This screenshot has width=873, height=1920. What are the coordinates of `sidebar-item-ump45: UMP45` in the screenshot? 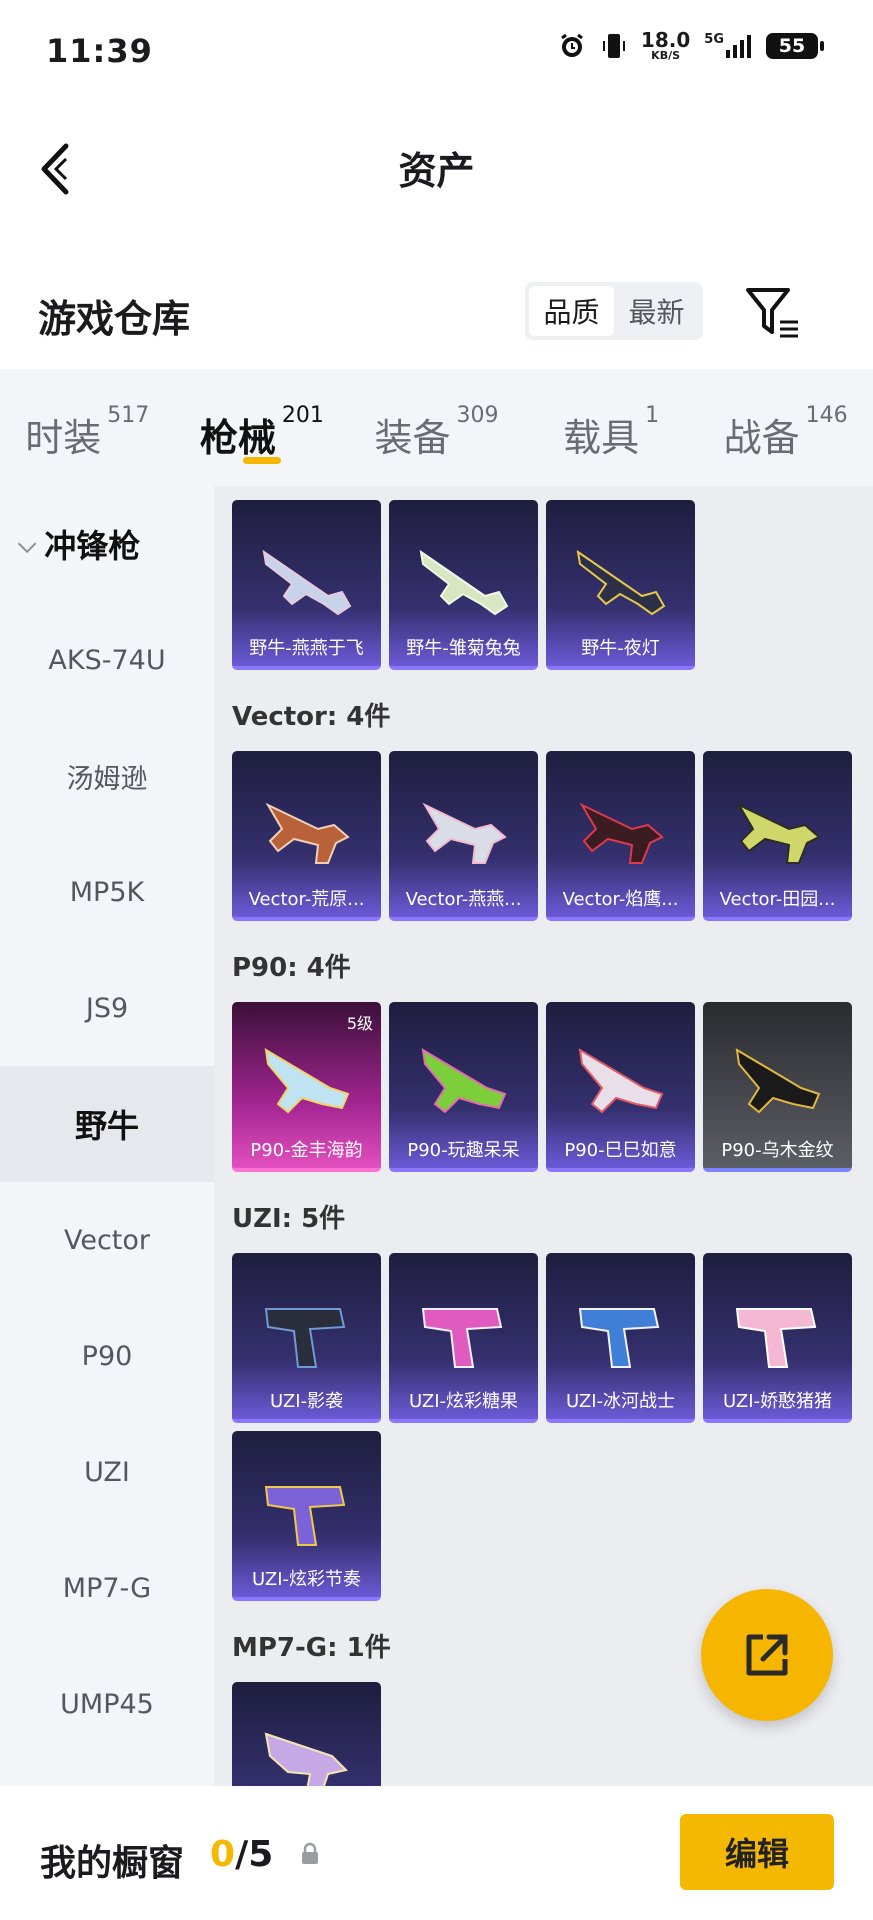 It's located at (107, 1704).